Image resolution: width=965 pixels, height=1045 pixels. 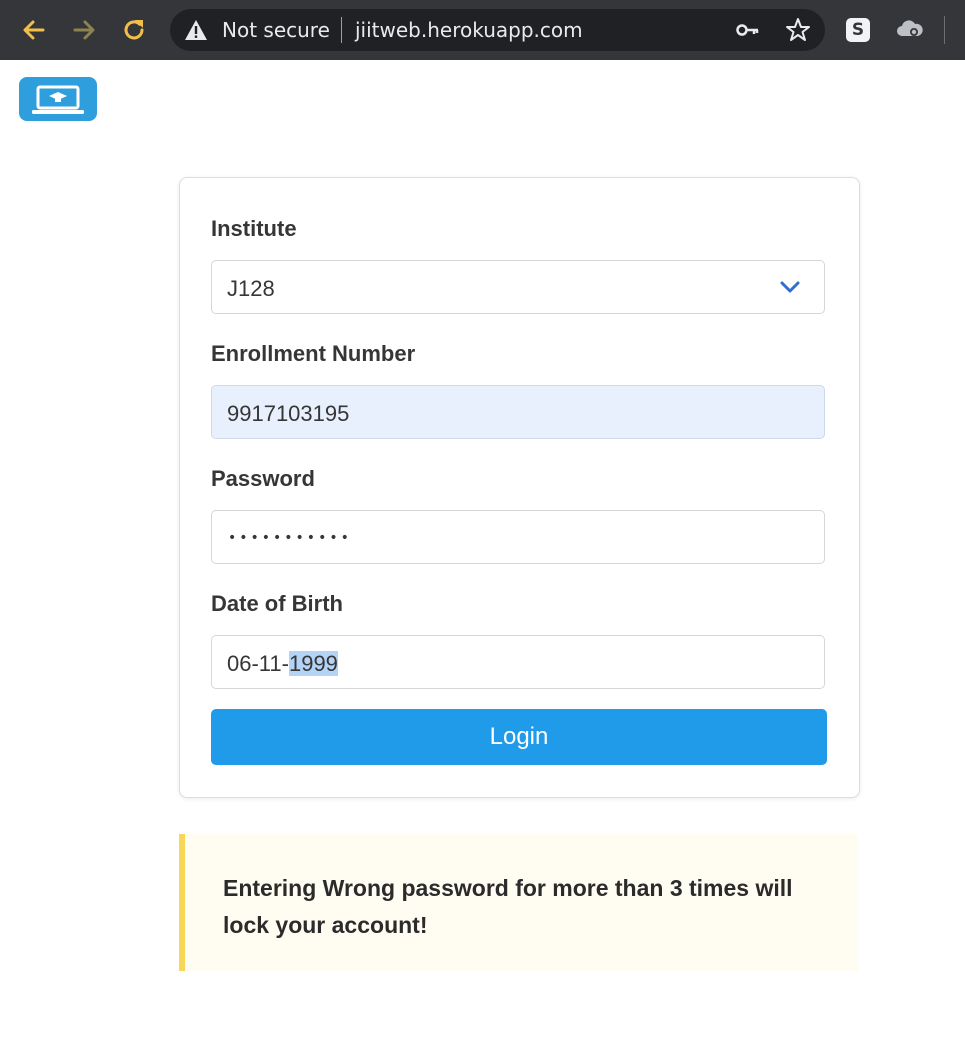 What do you see at coordinates (910, 29) in the screenshot?
I see `extension-cloud-icon` at bounding box center [910, 29].